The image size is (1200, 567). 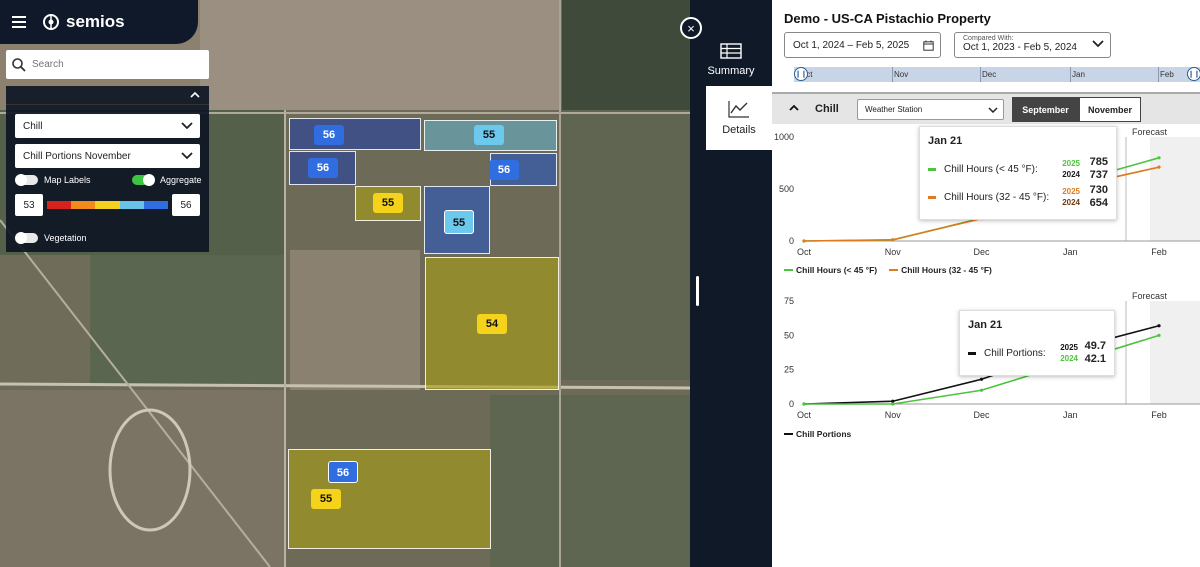 What do you see at coordinates (107, 156) in the screenshot?
I see `sub-metric-select: Chill Portions November` at bounding box center [107, 156].